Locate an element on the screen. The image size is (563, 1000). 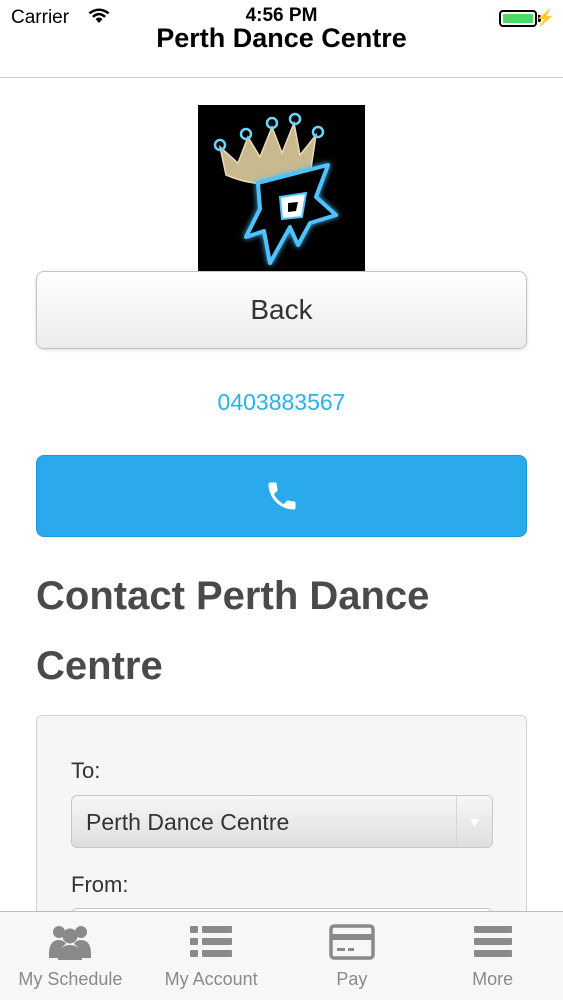
tab-label: My Account is located at coordinates (211, 979).